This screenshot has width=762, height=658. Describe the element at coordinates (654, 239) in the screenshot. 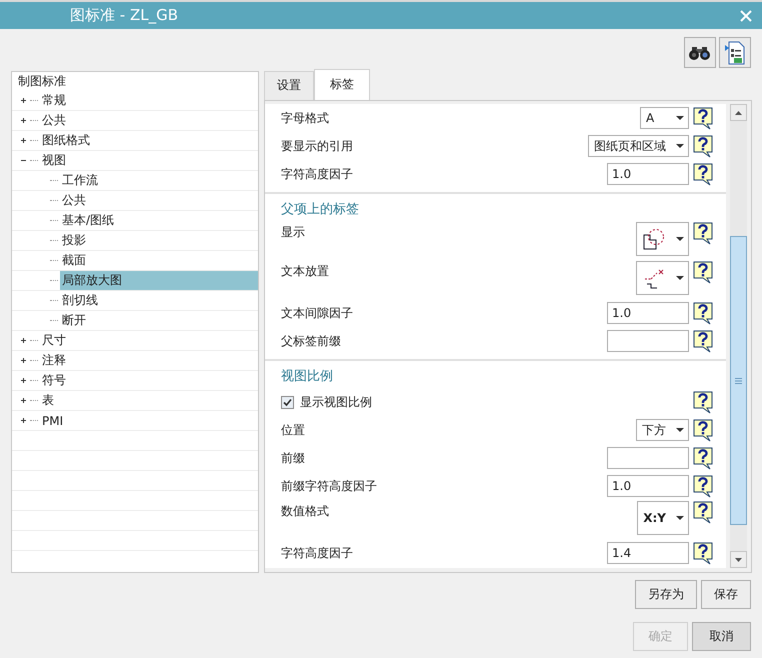

I see `boundary-icon` at that location.